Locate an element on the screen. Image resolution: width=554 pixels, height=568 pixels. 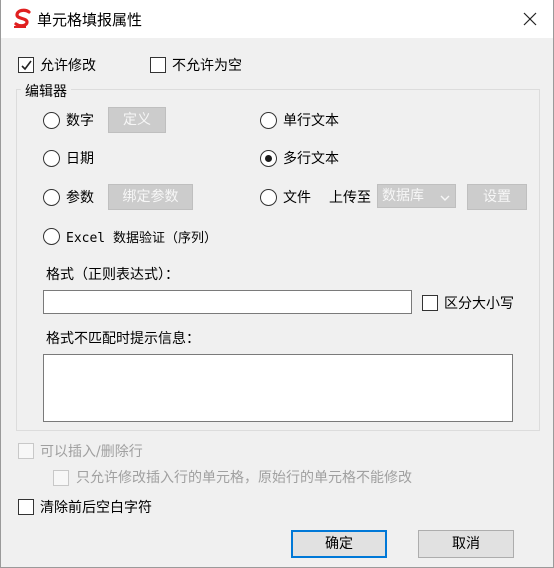
insert-delete-checkbox is located at coordinates (26, 451).